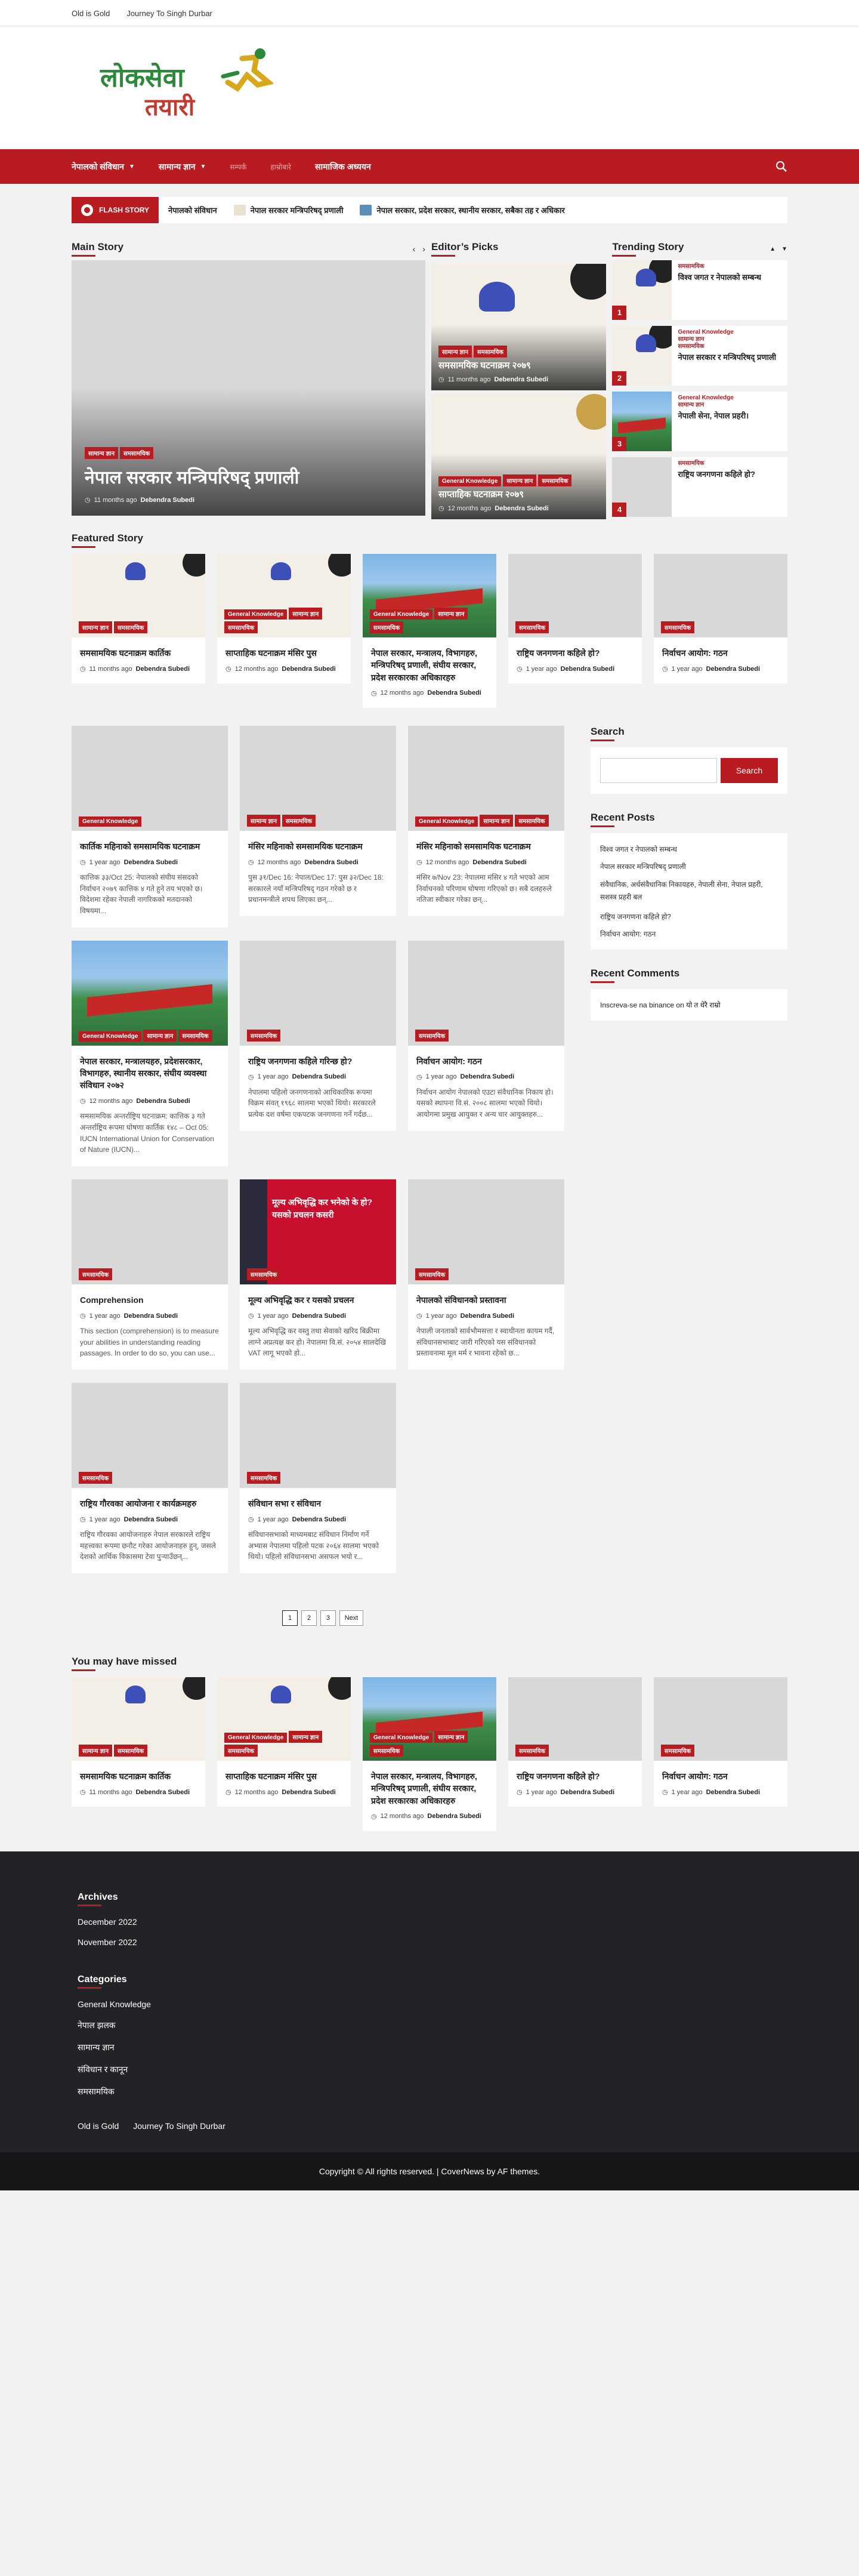 This screenshot has width=859, height=2576. Describe the element at coordinates (713, 405) in the screenshot. I see `category-label: सामान्य ज्ञान` at that location.